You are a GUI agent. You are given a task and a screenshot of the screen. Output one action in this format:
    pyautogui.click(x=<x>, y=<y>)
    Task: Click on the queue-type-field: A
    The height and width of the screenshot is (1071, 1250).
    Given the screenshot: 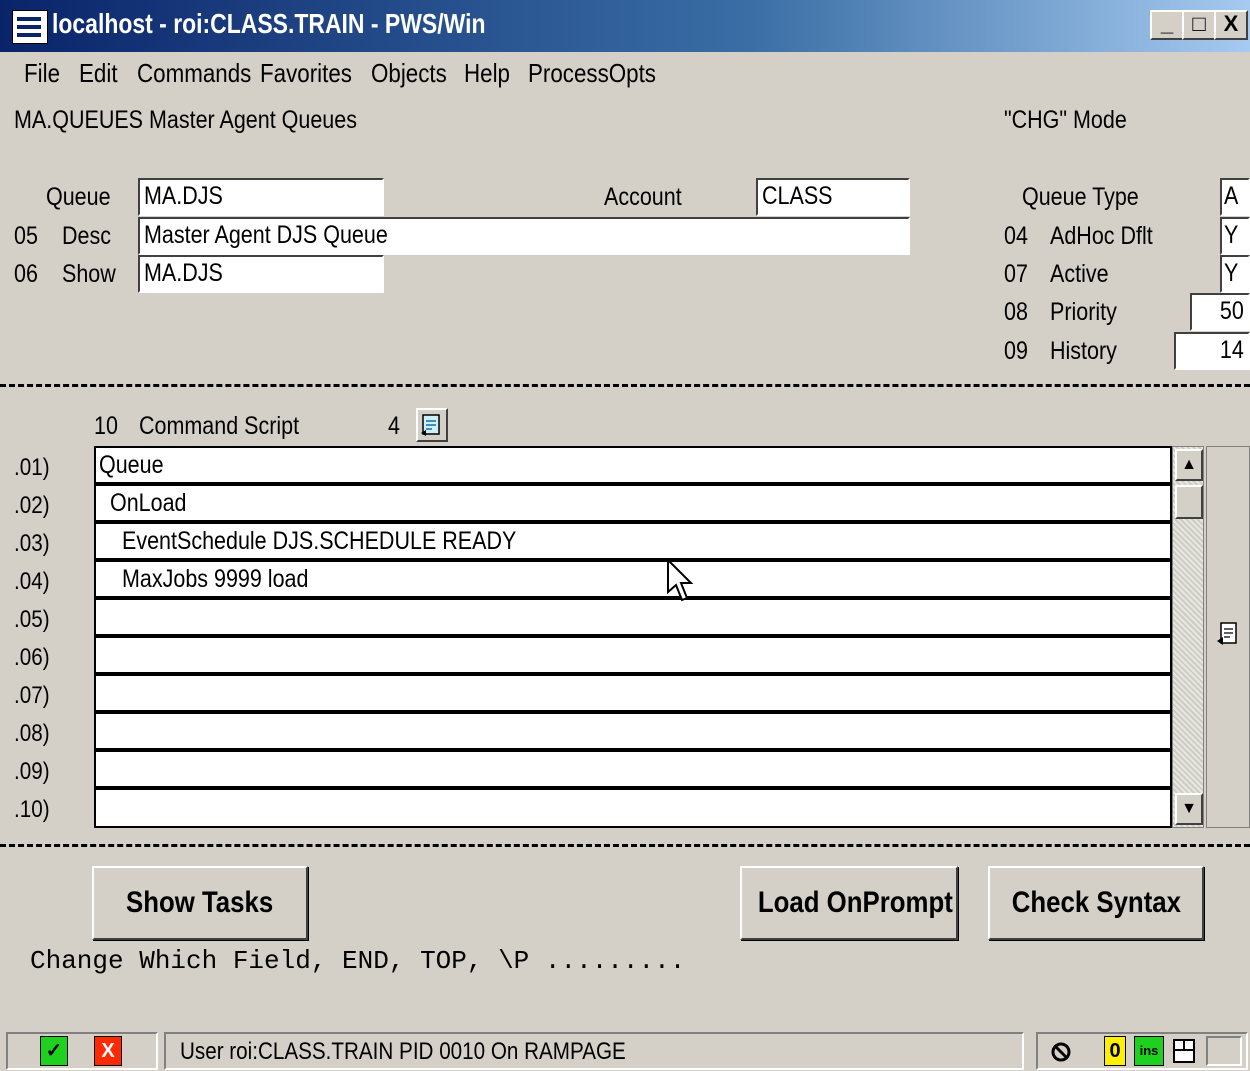 What is the action you would take?
    pyautogui.click(x=1235, y=197)
    